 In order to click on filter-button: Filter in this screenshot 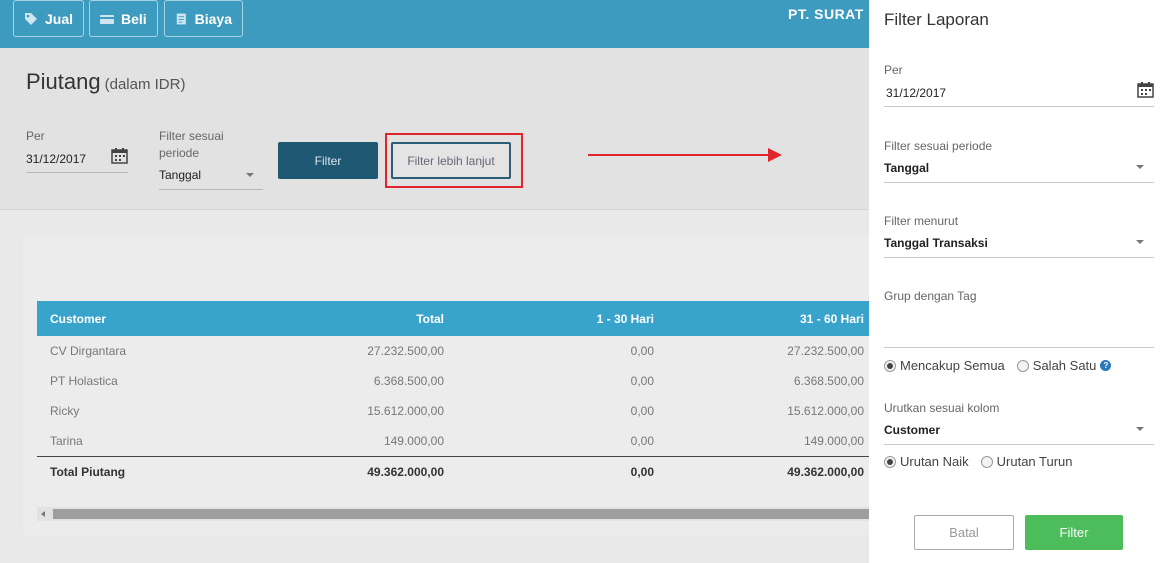, I will do `click(328, 160)`.